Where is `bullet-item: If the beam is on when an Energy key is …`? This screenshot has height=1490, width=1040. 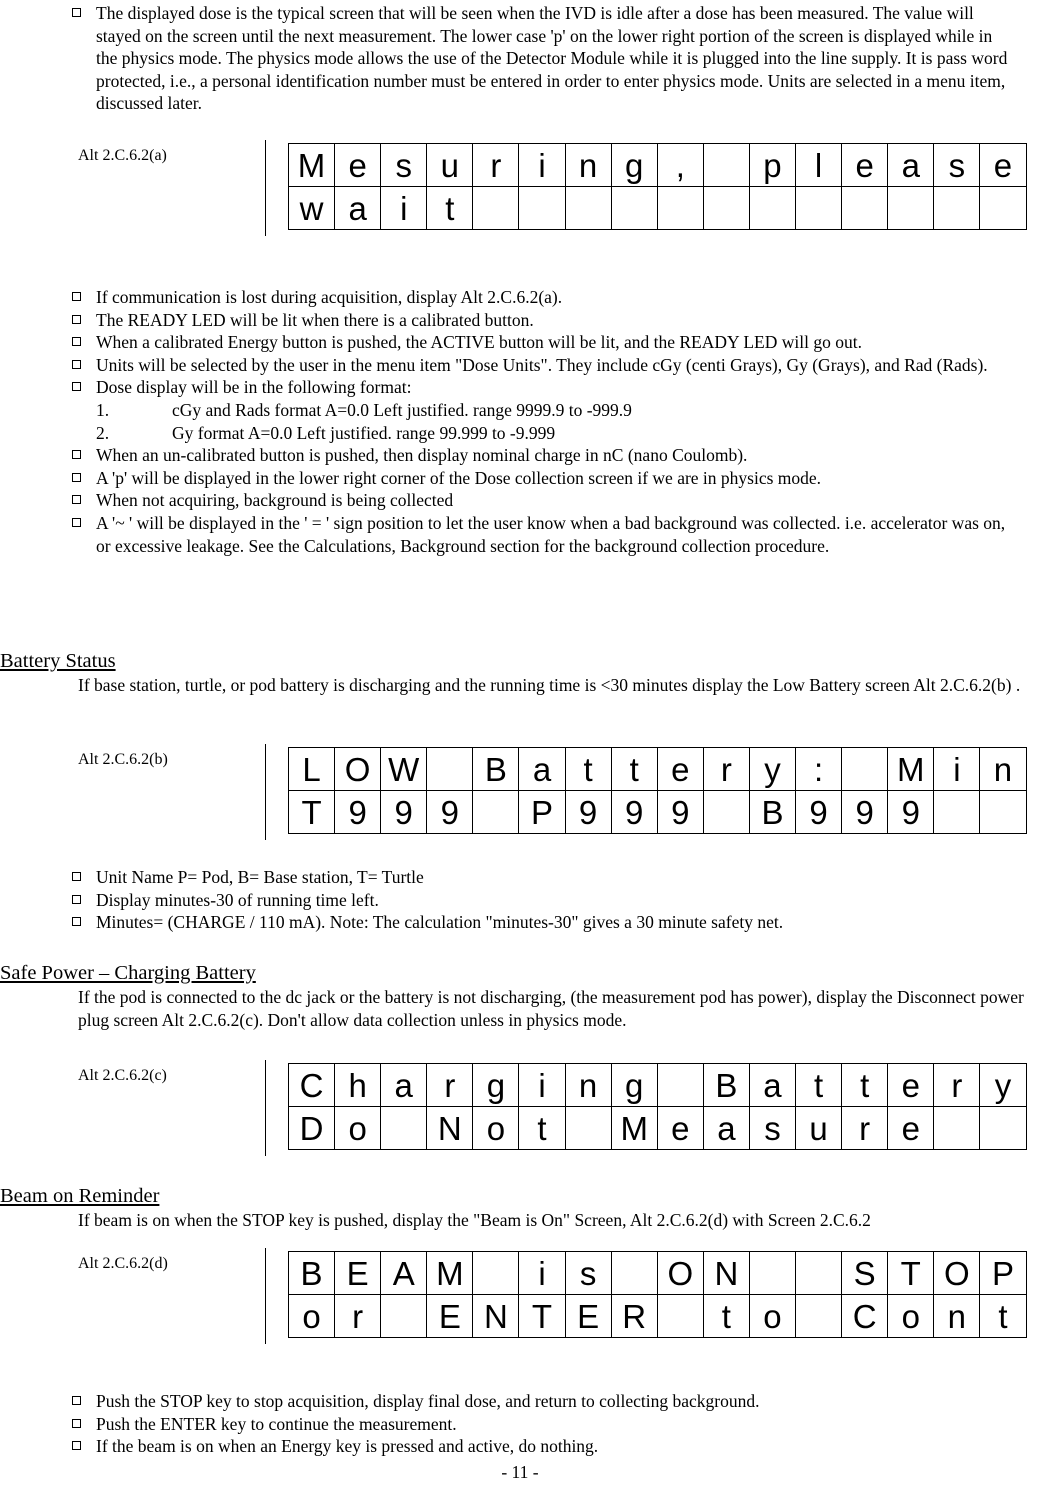 bullet-item: If the beam is on when an Energy key is … is located at coordinates (539, 1446).